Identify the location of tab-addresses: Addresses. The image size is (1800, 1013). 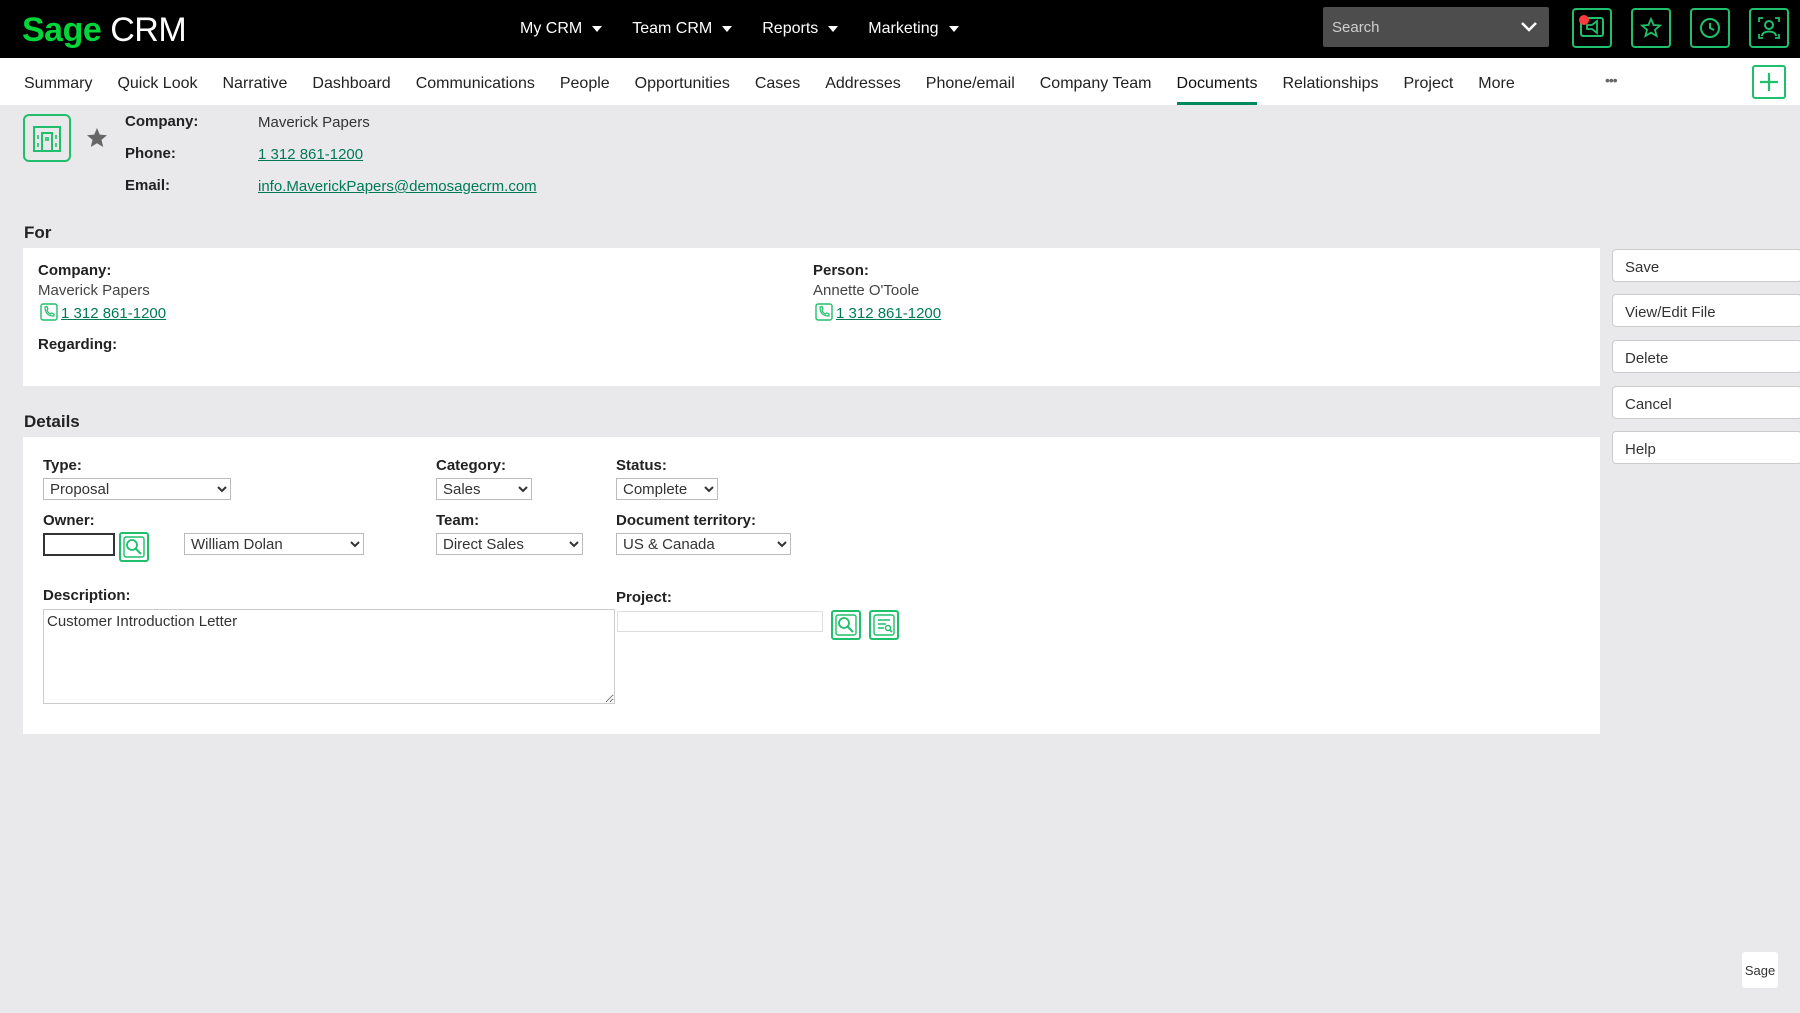
(863, 81).